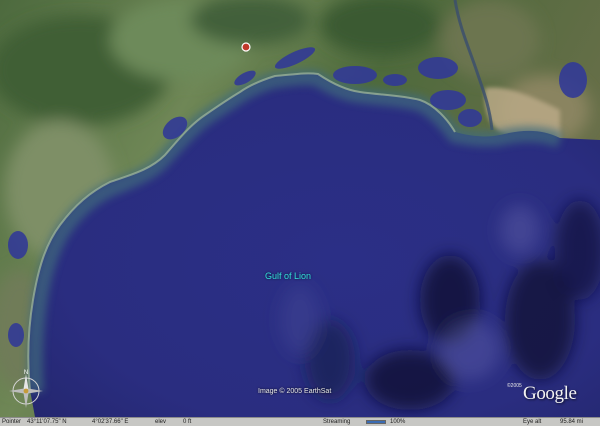 The width and height of the screenshot is (600, 426). I want to click on google-logo: Google, so click(550, 393).